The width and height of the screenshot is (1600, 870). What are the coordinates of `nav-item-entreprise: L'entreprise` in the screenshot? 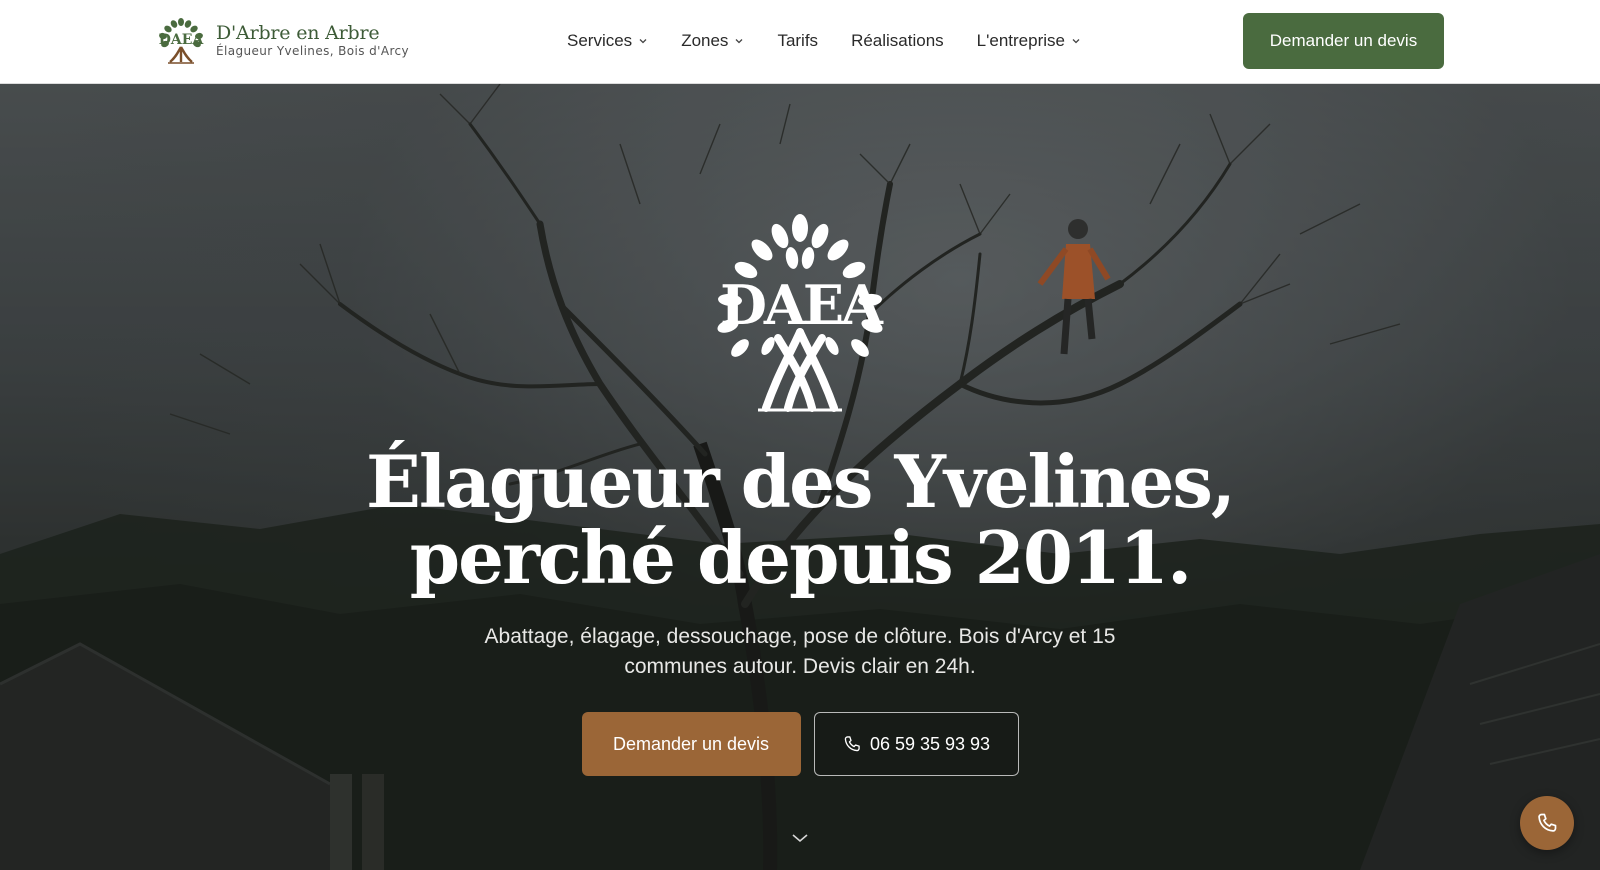 It's located at (1029, 41).